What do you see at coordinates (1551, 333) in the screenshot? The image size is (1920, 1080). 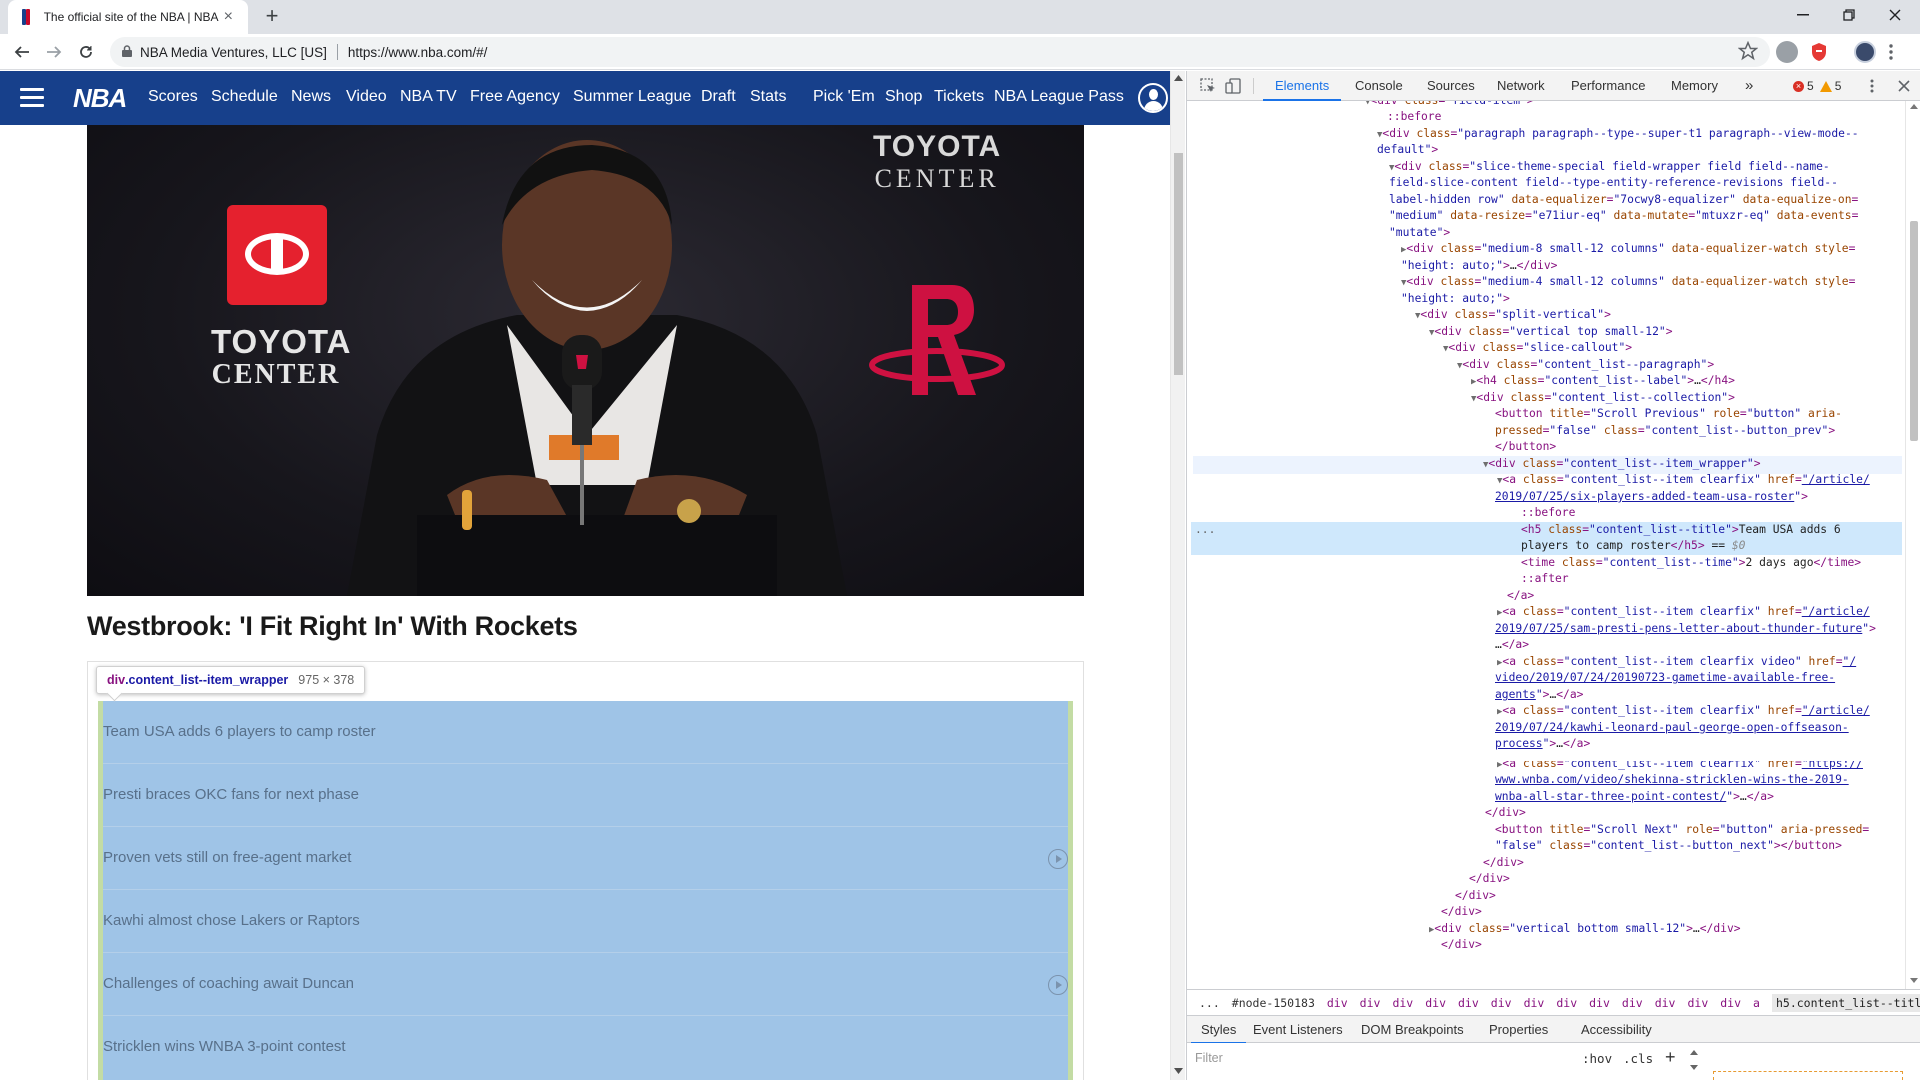 I see `dom-node: ▼<div class="vertical top small-12">` at bounding box center [1551, 333].